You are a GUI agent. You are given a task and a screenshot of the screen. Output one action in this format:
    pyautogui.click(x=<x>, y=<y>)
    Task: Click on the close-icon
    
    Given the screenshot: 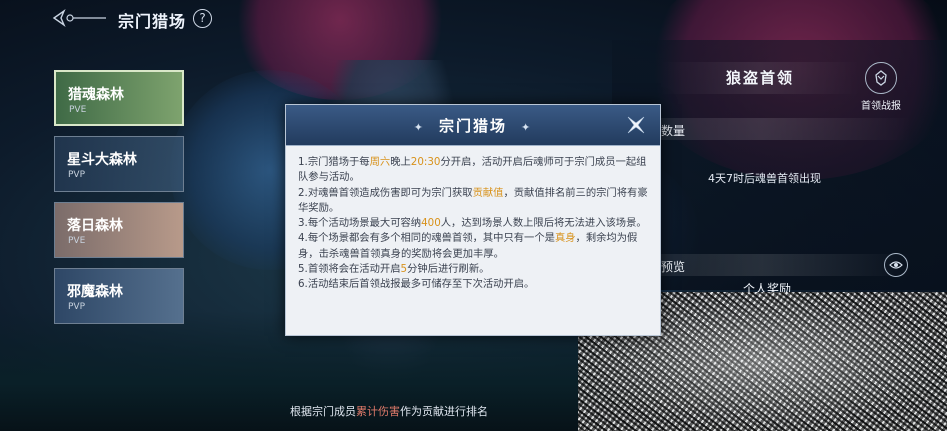 What is the action you would take?
    pyautogui.click(x=636, y=125)
    